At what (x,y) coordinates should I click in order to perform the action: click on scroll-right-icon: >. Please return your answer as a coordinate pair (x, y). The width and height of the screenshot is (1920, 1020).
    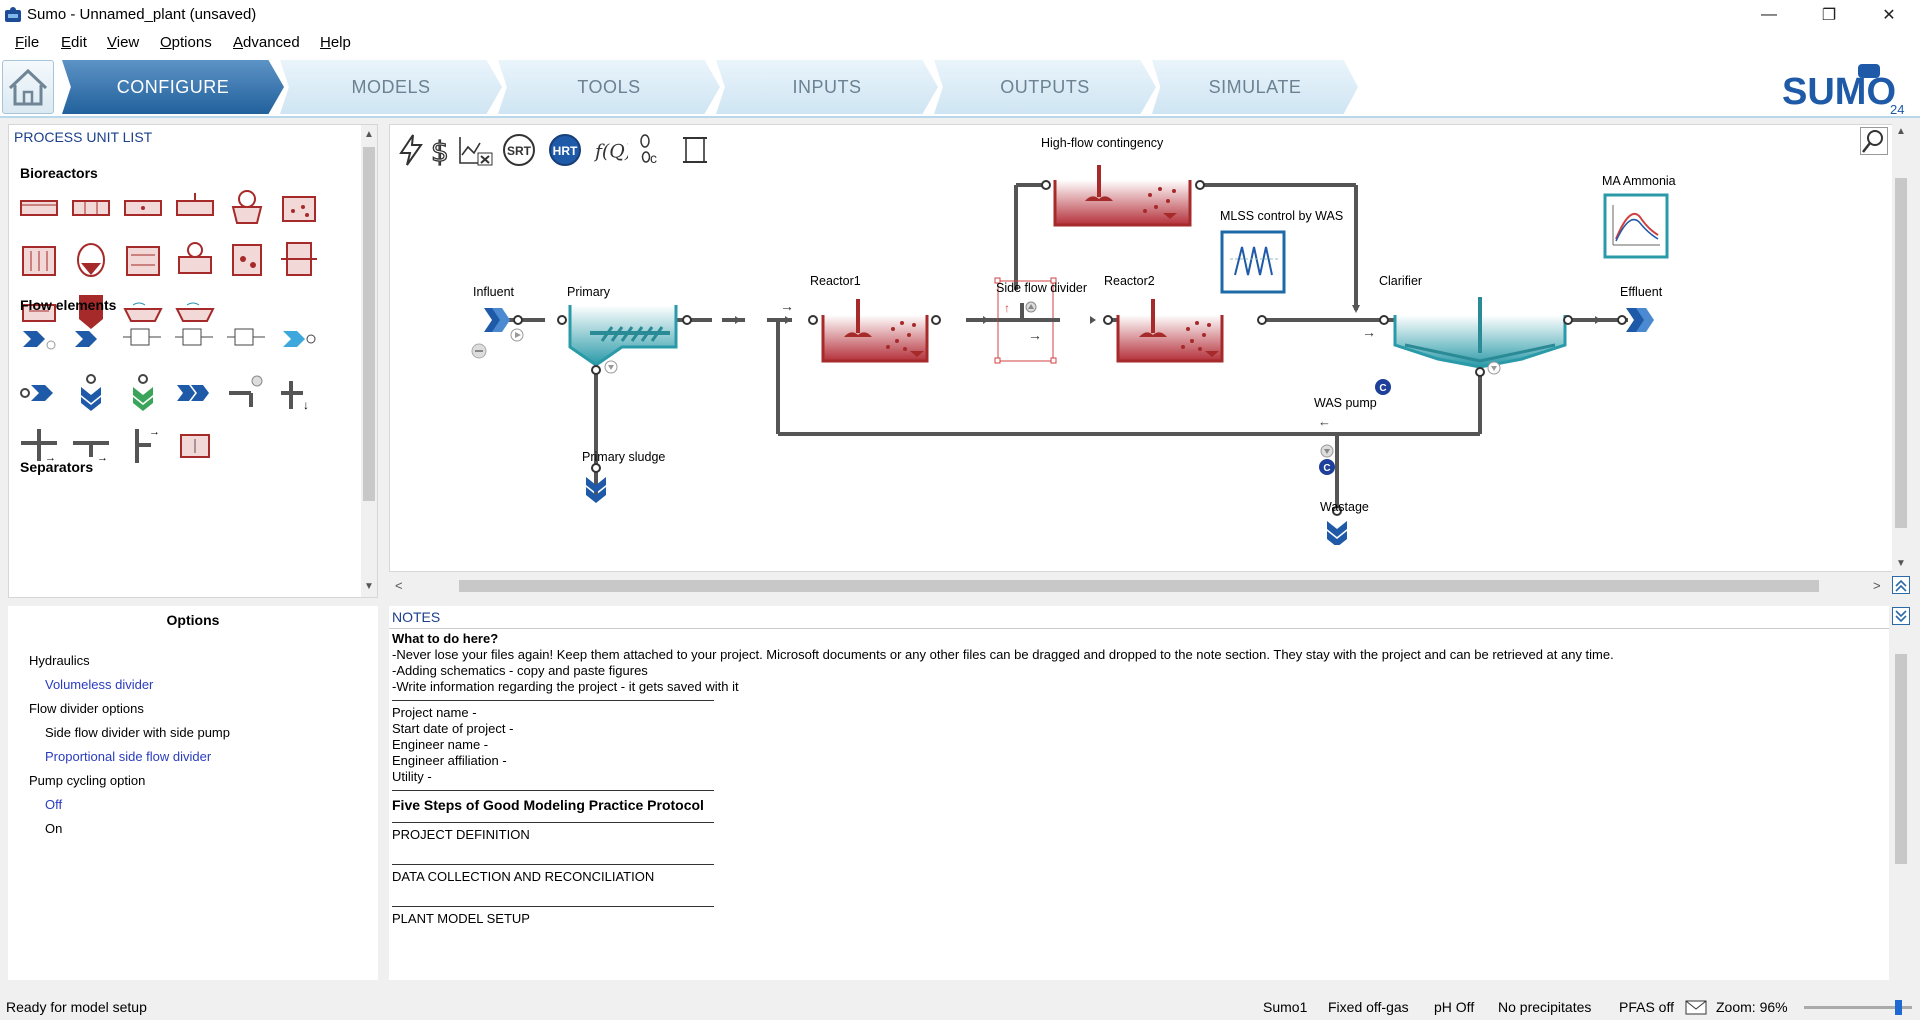
    Looking at the image, I should click on (1877, 585).